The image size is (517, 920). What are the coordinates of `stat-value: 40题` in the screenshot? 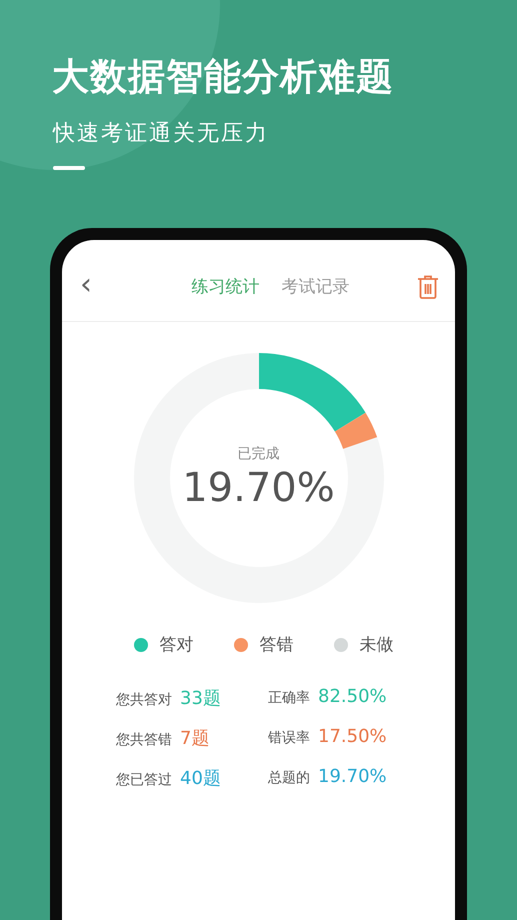 It's located at (200, 778).